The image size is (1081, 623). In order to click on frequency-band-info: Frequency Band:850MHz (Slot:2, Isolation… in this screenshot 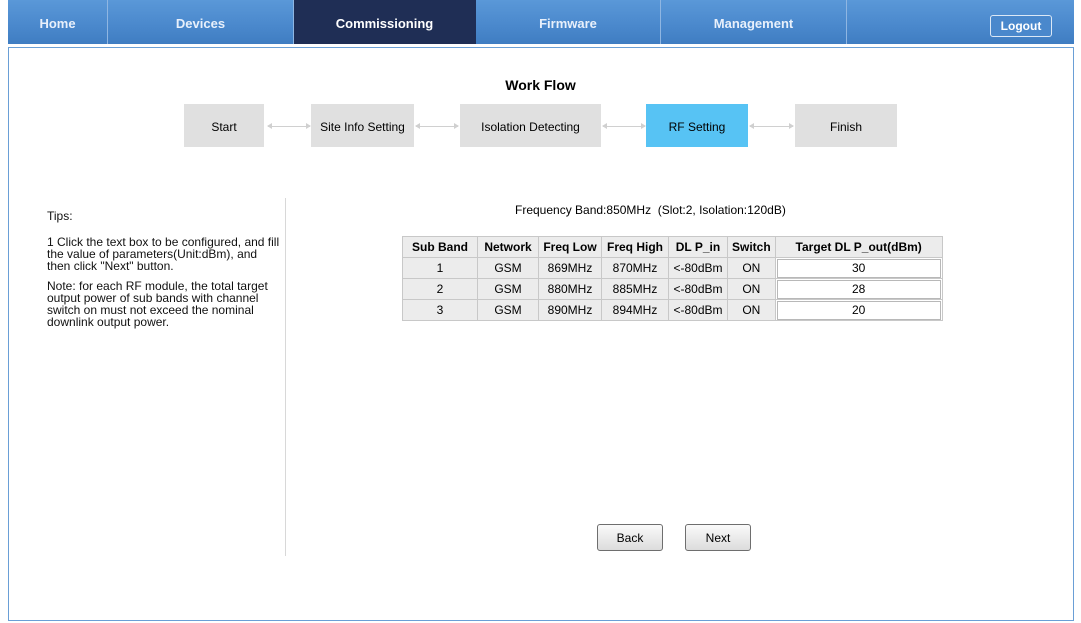, I will do `click(650, 210)`.